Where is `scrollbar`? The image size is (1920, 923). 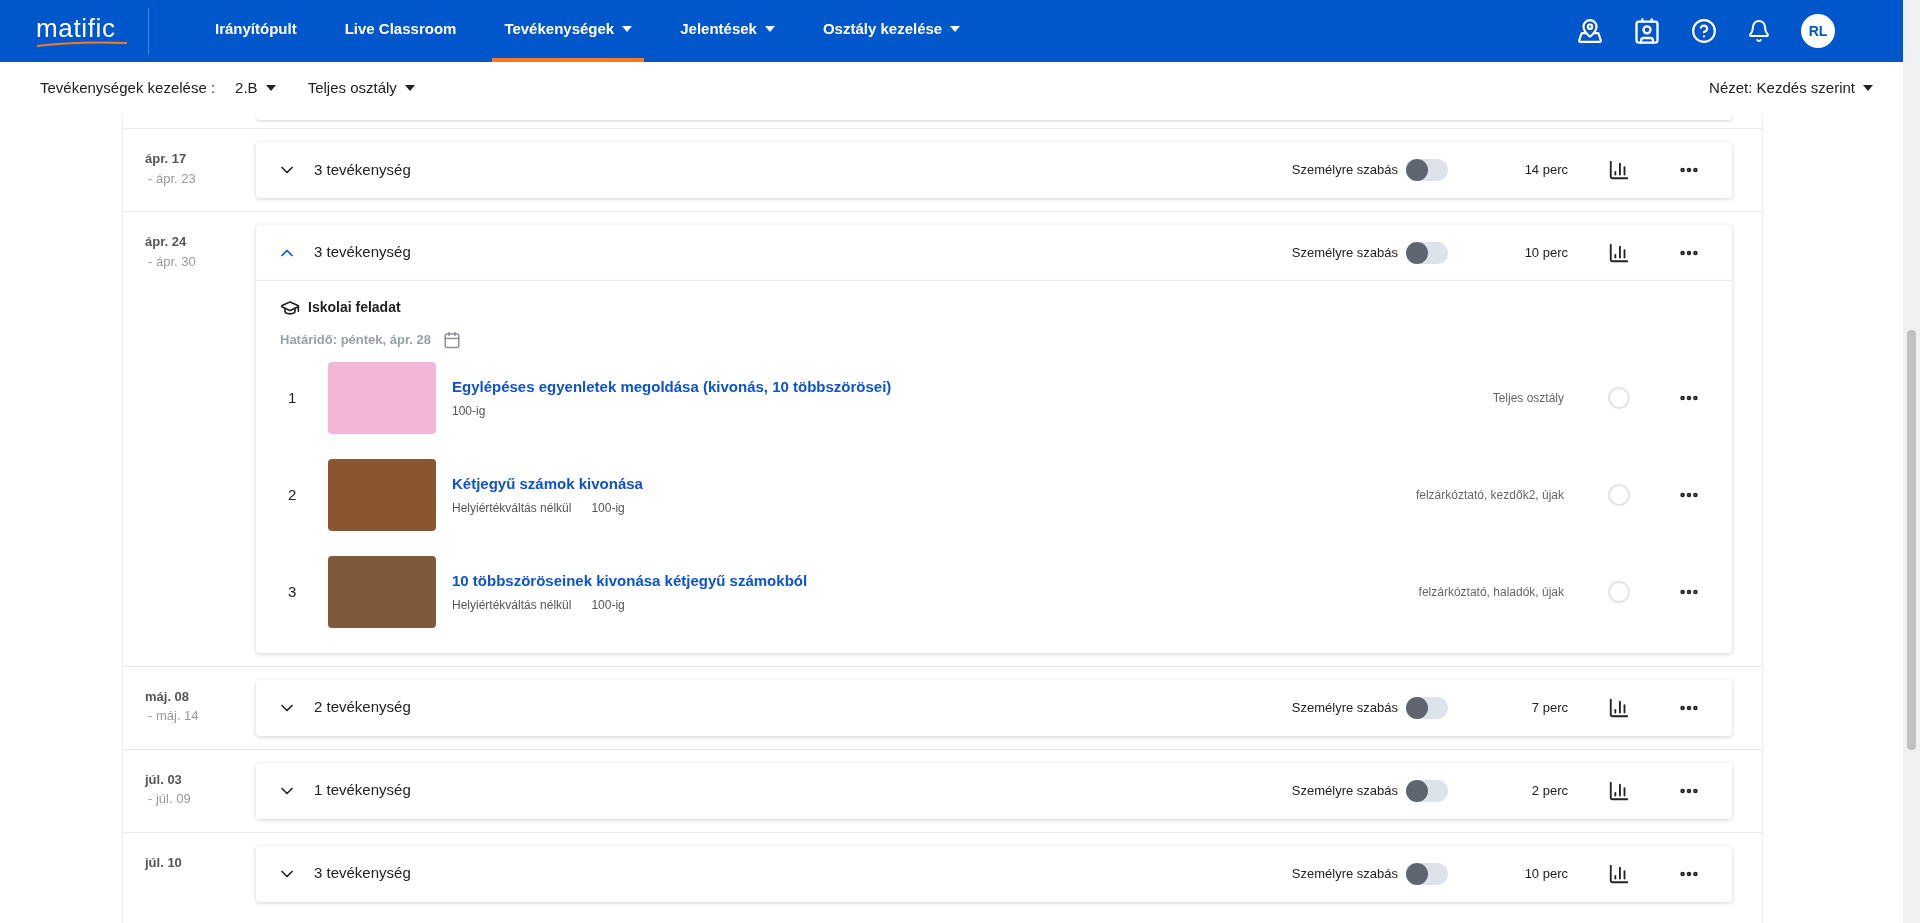 scrollbar is located at coordinates (1911, 461).